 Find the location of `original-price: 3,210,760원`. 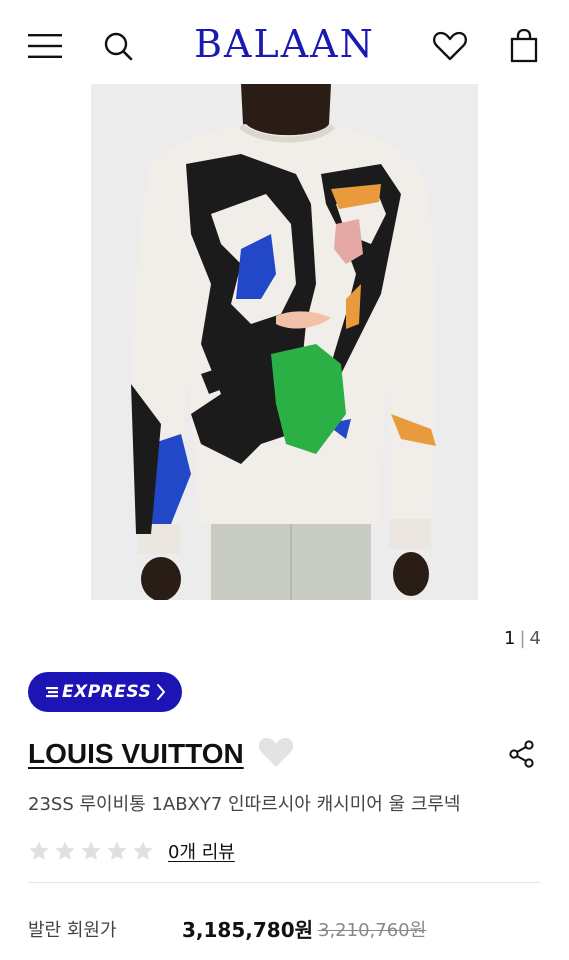

original-price: 3,210,760원 is located at coordinates (372, 930).